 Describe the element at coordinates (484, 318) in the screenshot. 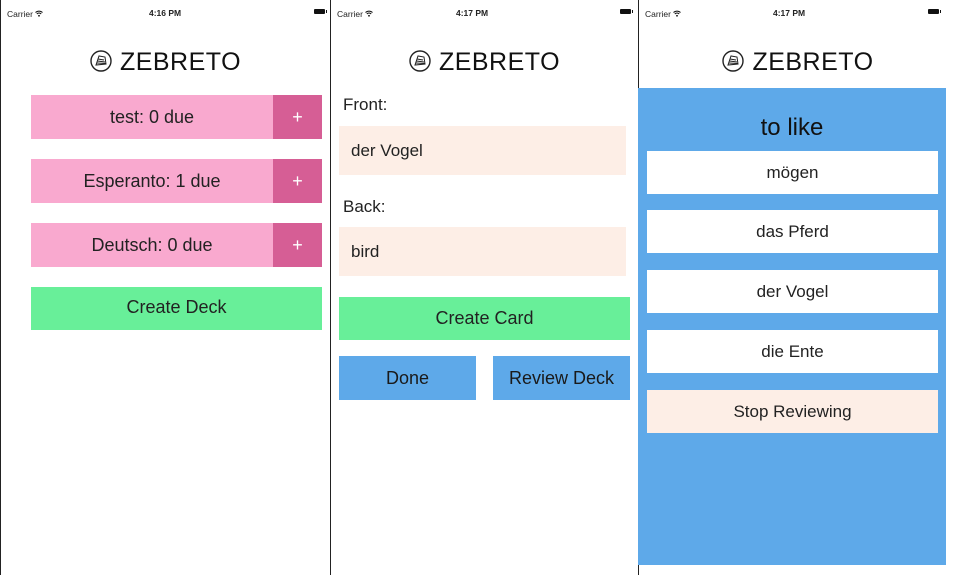

I see `create-card-button: Create Card` at that location.